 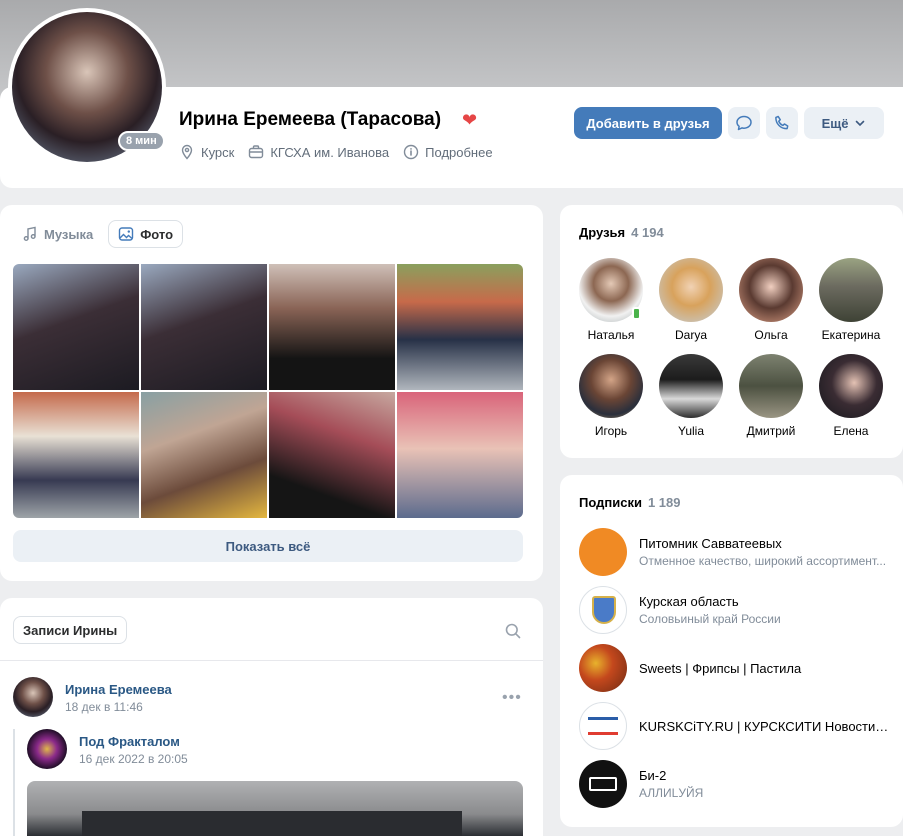 I want to click on heart-icon: ❤, so click(x=470, y=120).